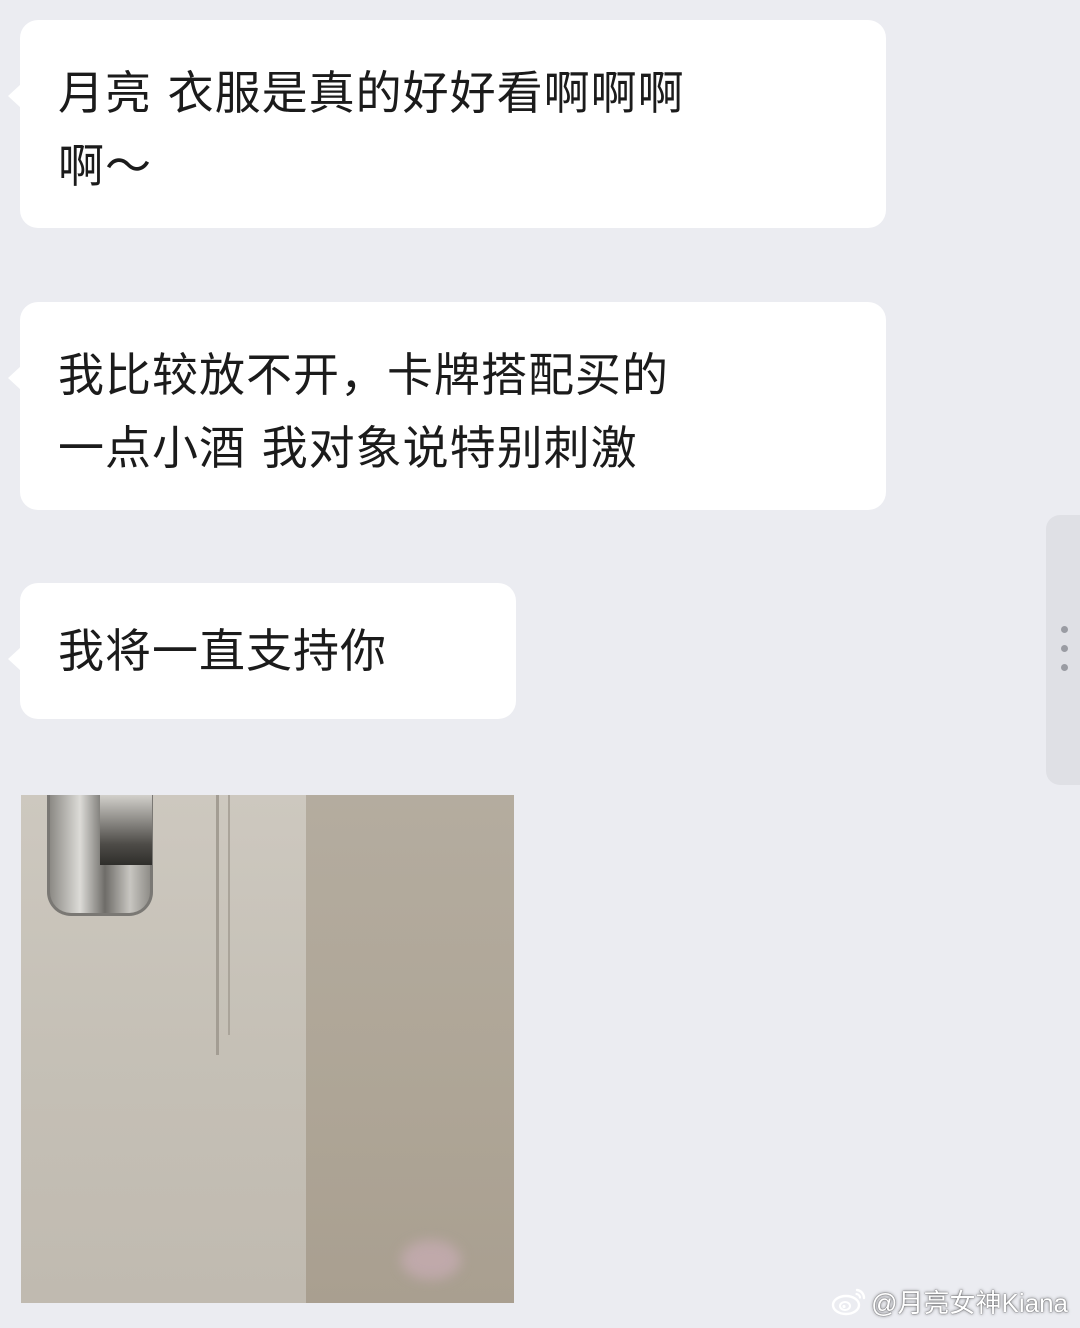 The width and height of the screenshot is (1080, 1328). I want to click on message-text-line: 我将一直支持你, so click(222, 651).